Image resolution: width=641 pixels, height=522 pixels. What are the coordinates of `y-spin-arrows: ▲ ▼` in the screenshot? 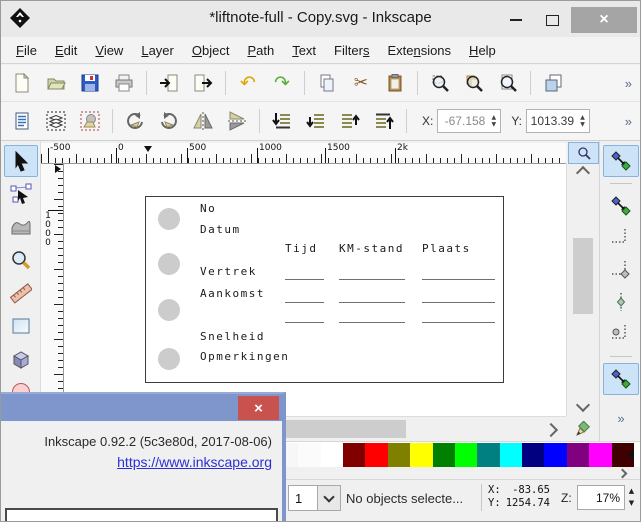 It's located at (582, 121).